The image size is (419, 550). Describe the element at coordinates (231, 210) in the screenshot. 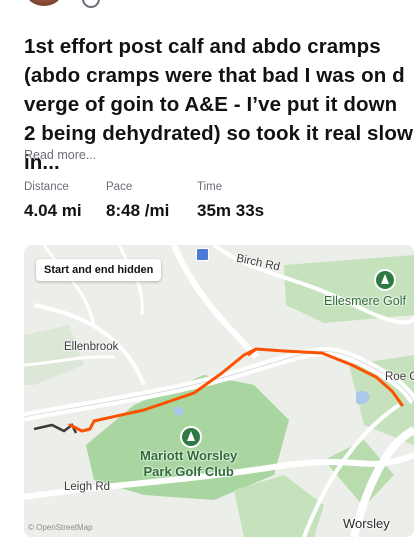

I see `stat-value: 35m 33s` at that location.